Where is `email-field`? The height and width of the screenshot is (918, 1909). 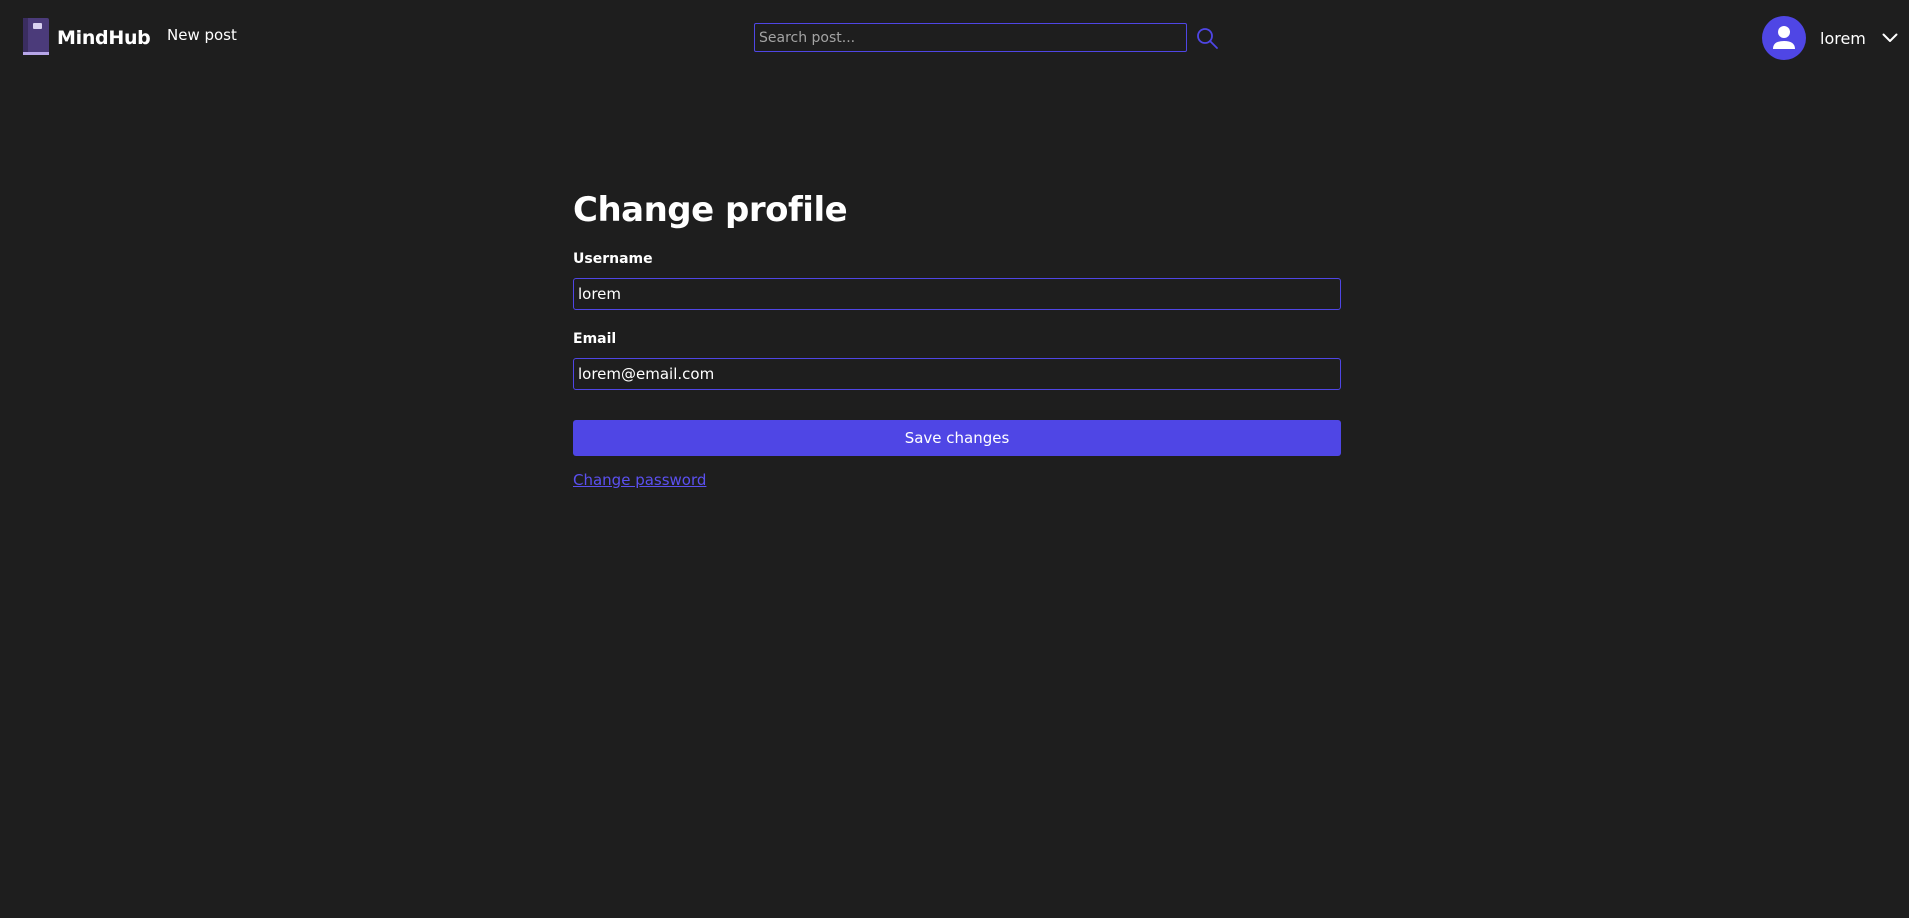
email-field is located at coordinates (957, 374).